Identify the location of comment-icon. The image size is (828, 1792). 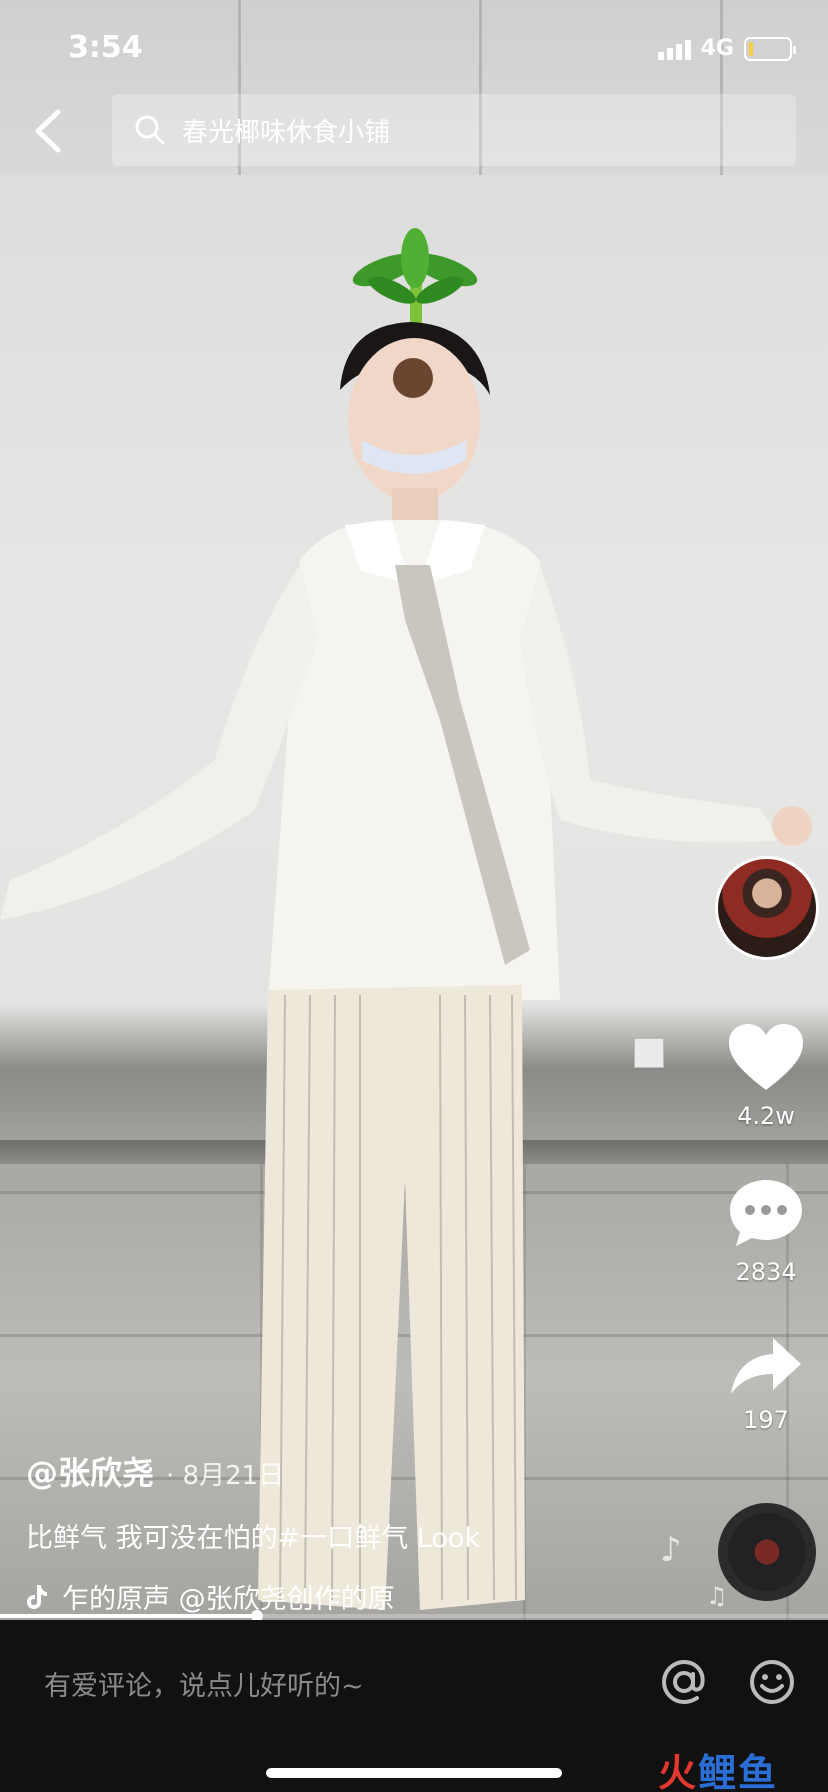
(766, 1213).